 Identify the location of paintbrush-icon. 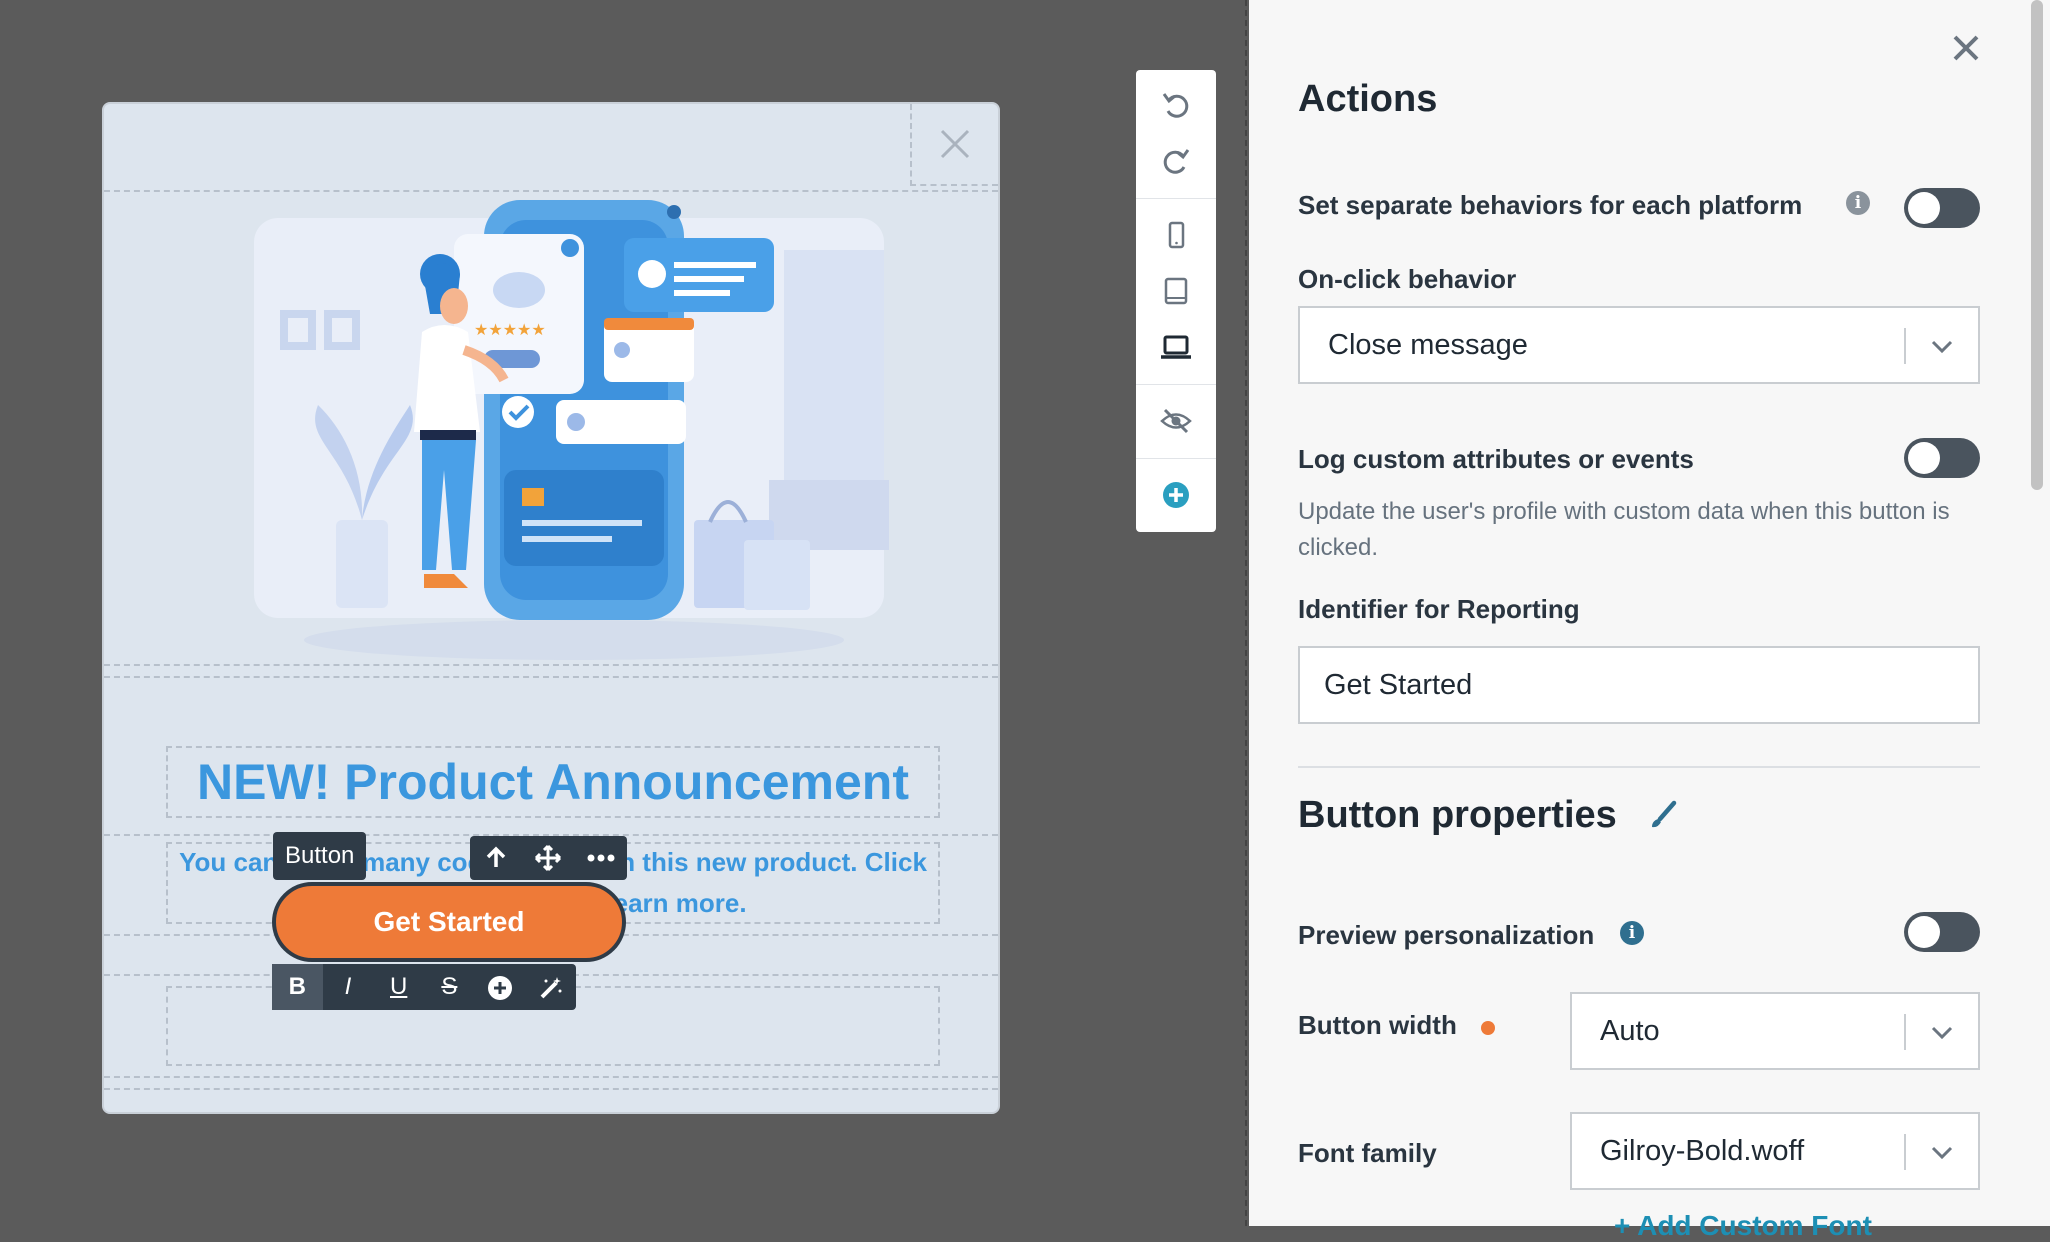
(1663, 816).